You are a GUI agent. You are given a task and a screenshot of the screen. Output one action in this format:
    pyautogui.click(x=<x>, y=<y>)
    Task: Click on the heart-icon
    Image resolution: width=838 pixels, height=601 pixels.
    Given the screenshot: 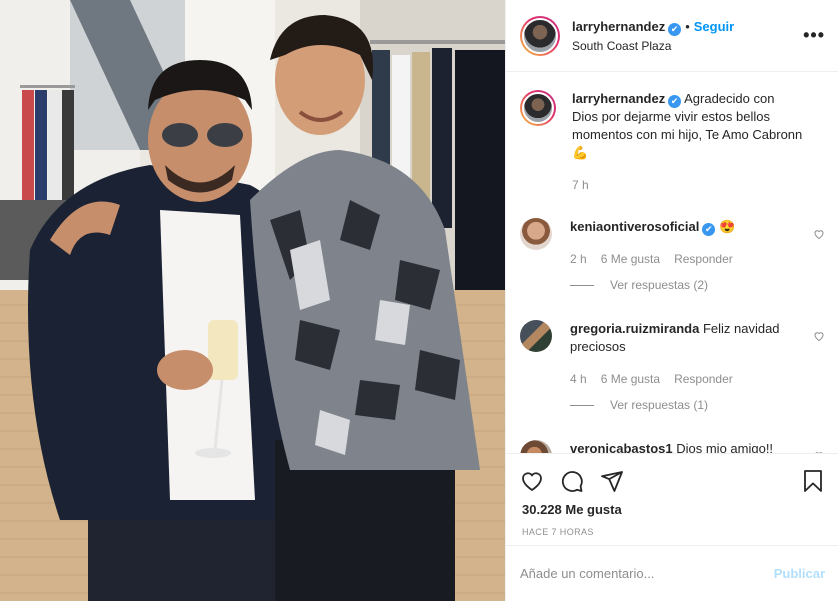 What is the action you would take?
    pyautogui.click(x=532, y=481)
    